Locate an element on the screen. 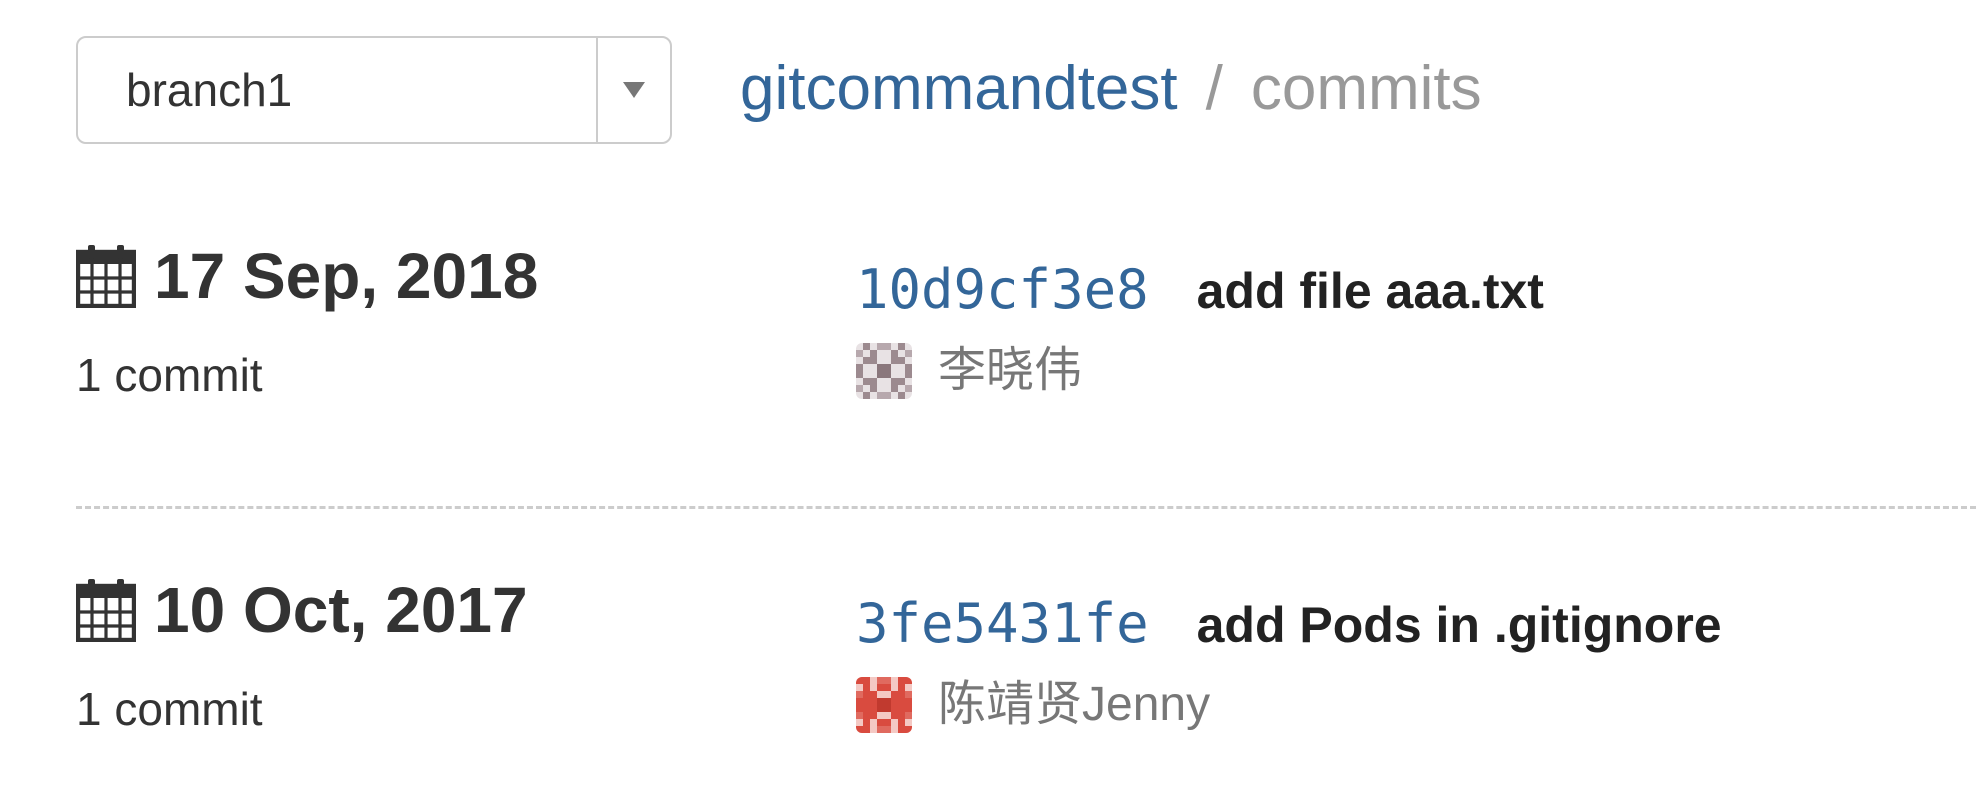  commit-author-name: 李晓伟 is located at coordinates (1010, 371).